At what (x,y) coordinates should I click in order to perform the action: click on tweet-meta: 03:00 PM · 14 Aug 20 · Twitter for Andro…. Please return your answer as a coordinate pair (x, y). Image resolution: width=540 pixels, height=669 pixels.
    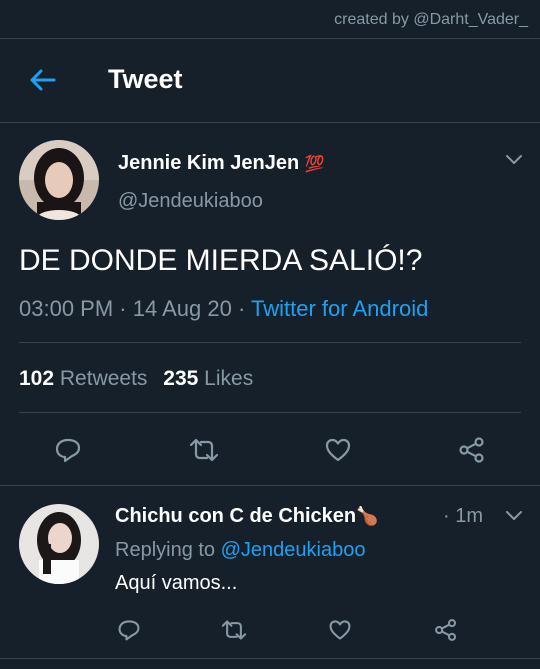
    Looking at the image, I should click on (223, 309).